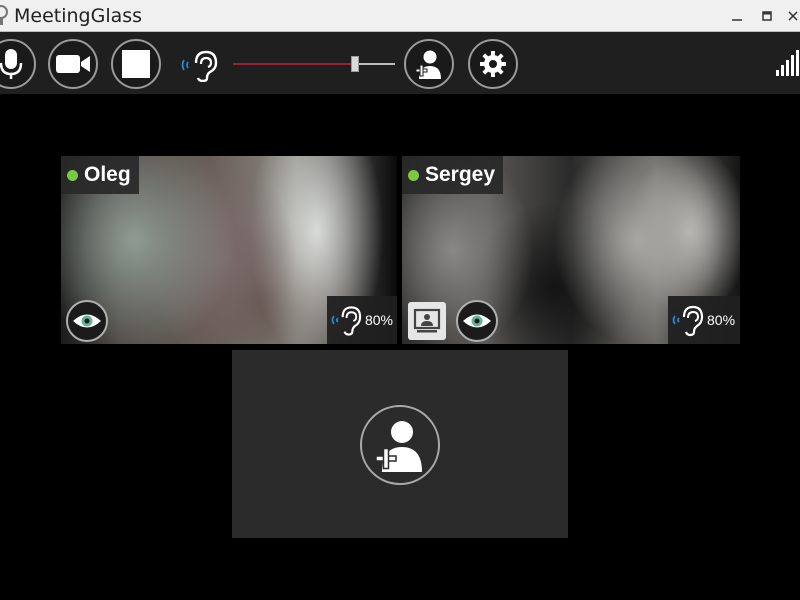  I want to click on volume-slider-track, so click(375, 64).